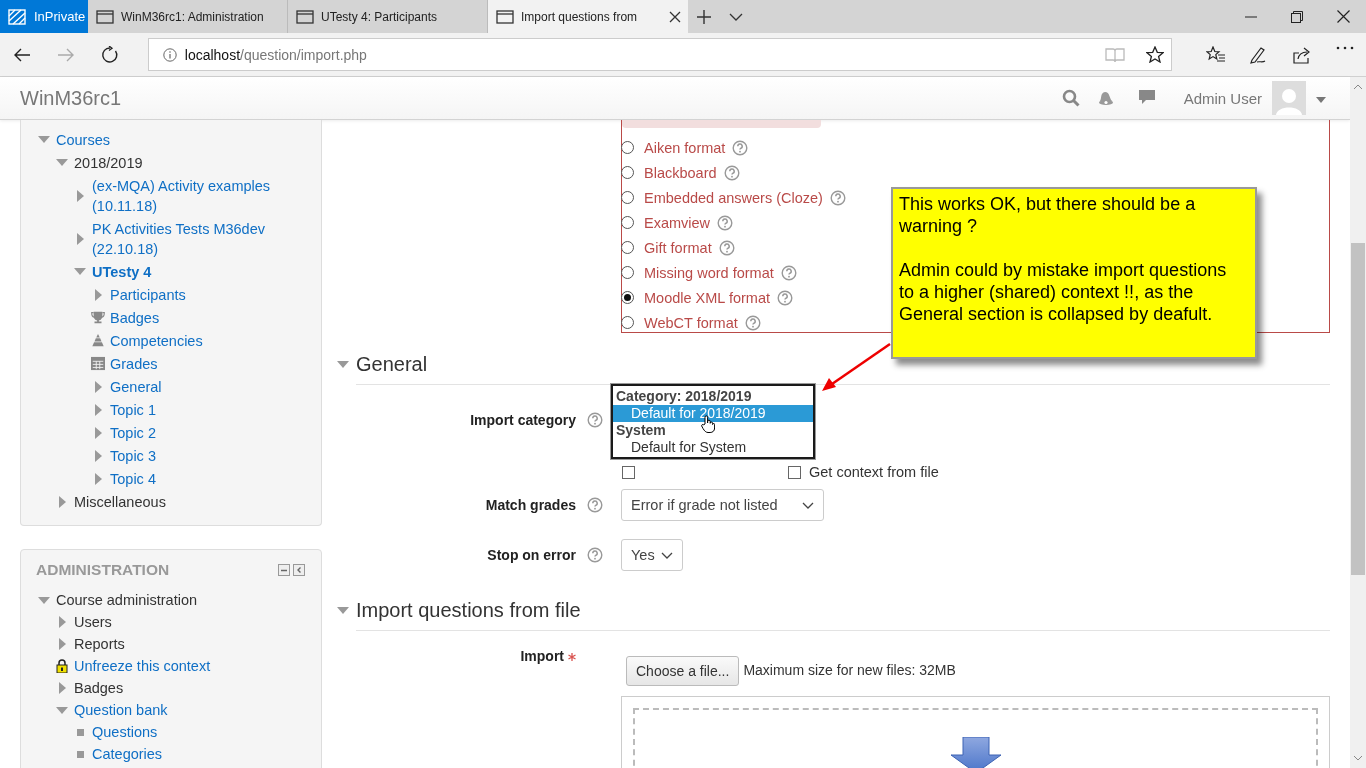 The image size is (1366, 768). What do you see at coordinates (108, 162) in the screenshot?
I see `tree-item: 2018/2019` at bounding box center [108, 162].